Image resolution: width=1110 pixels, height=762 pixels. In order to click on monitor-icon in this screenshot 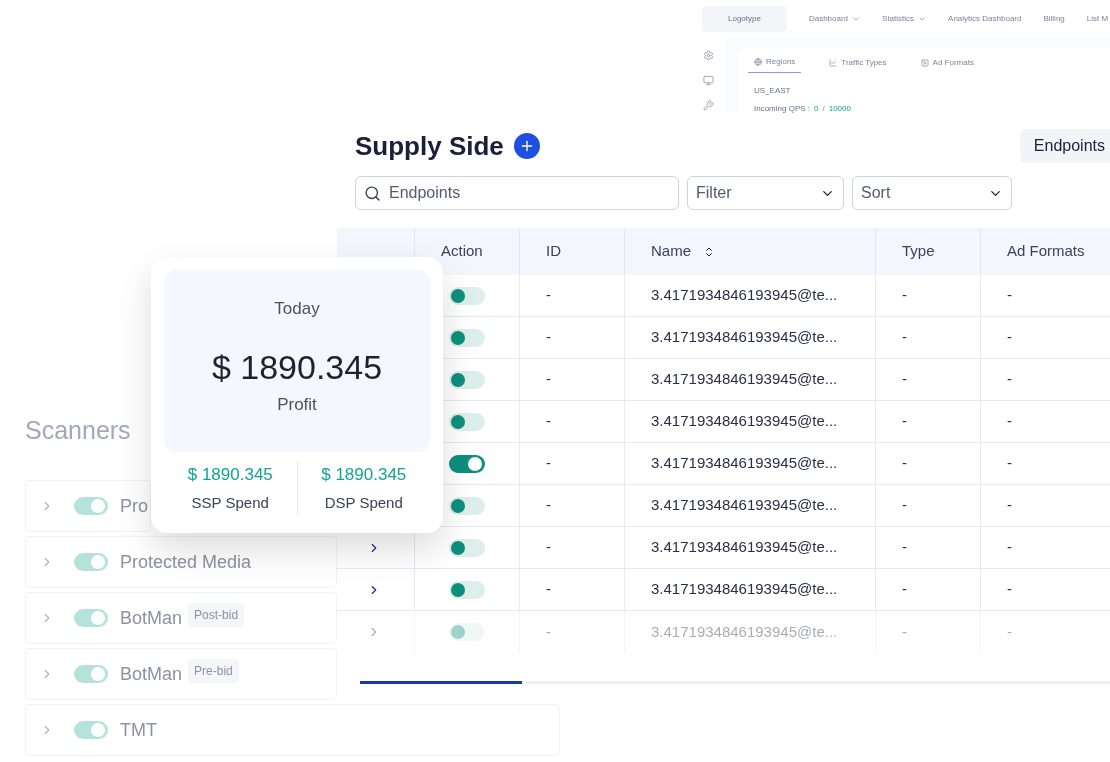, I will do `click(708, 80)`.